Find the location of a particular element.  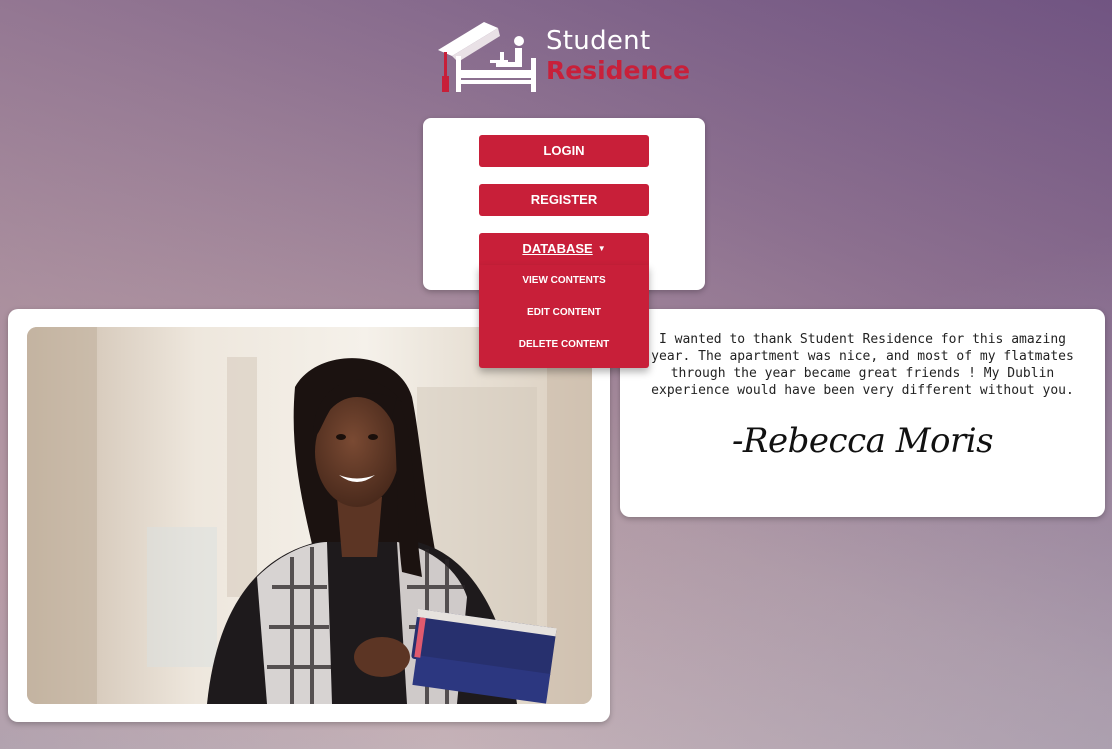

menu-item-view-contents: VIEW CONTENTS is located at coordinates (564, 281).